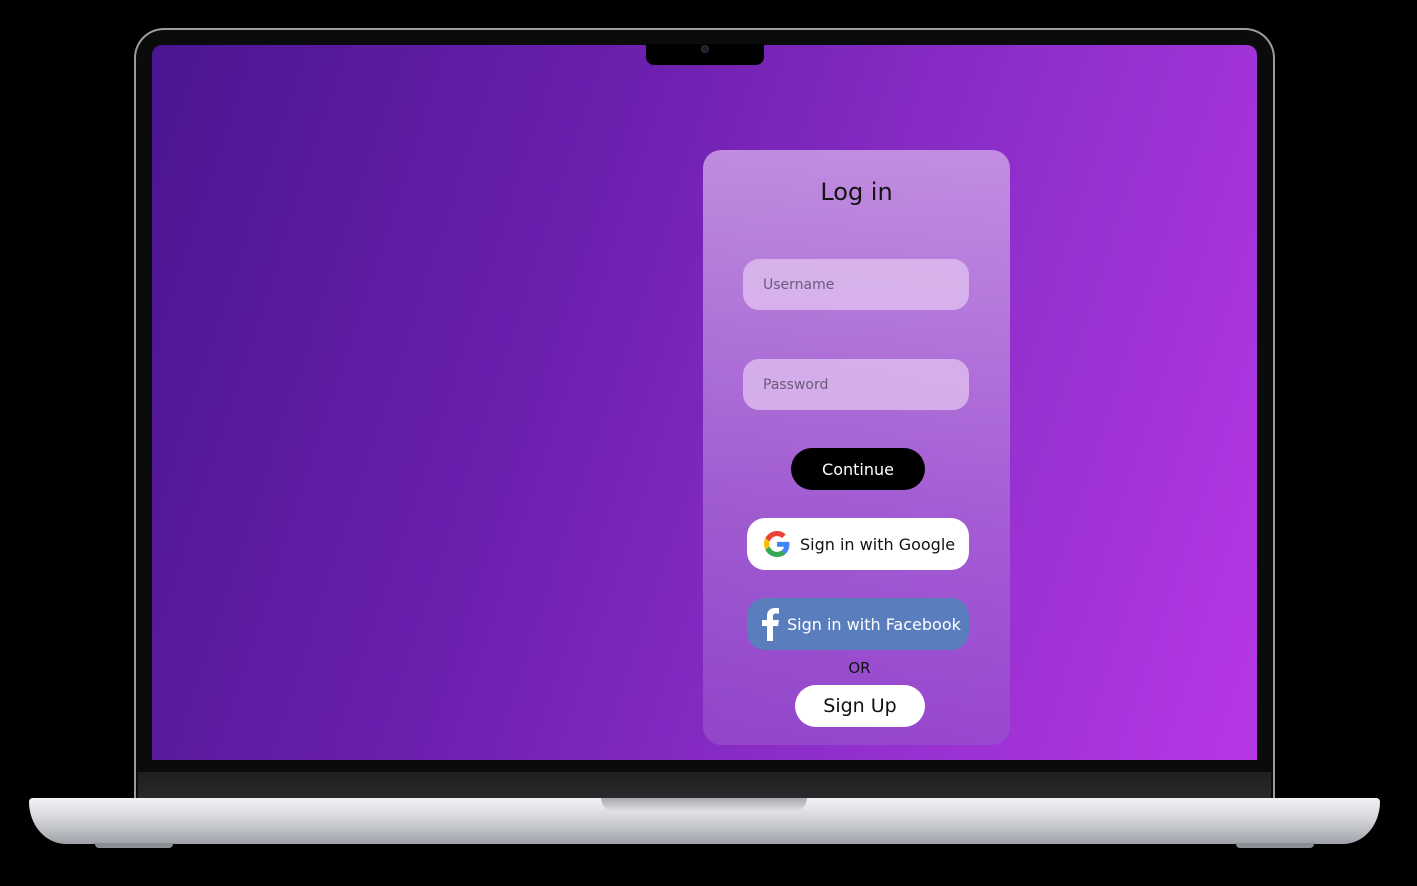  I want to click on camera-icon, so click(705, 49).